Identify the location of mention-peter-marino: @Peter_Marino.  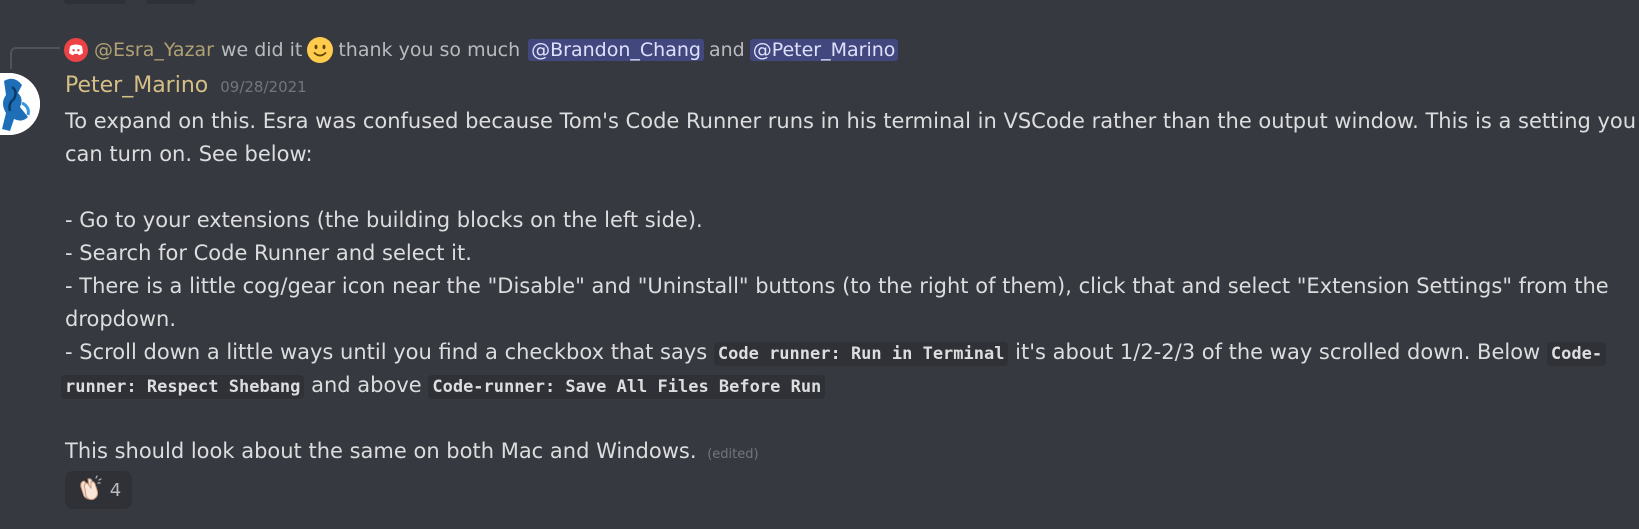
(824, 50).